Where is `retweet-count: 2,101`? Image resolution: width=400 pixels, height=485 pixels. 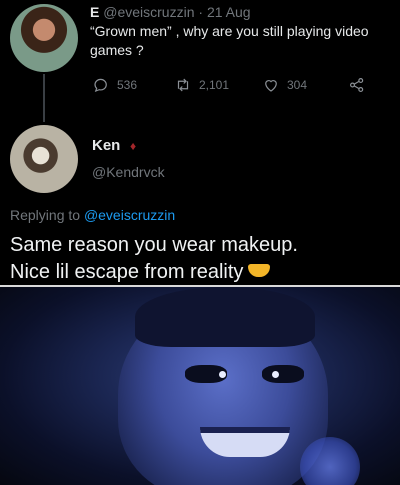
retweet-count: 2,101 is located at coordinates (214, 85).